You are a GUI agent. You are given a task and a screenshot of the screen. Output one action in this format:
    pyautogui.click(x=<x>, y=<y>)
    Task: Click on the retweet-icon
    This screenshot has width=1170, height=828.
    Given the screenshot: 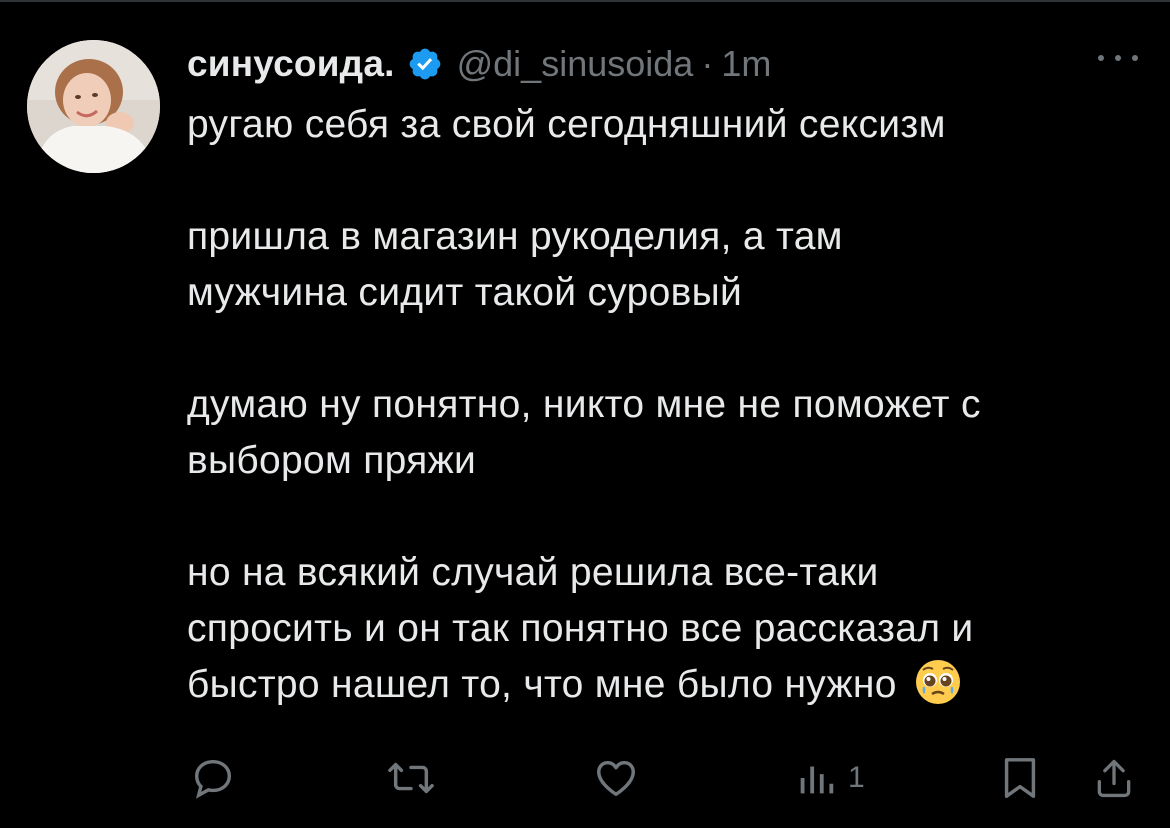 What is the action you would take?
    pyautogui.click(x=411, y=778)
    